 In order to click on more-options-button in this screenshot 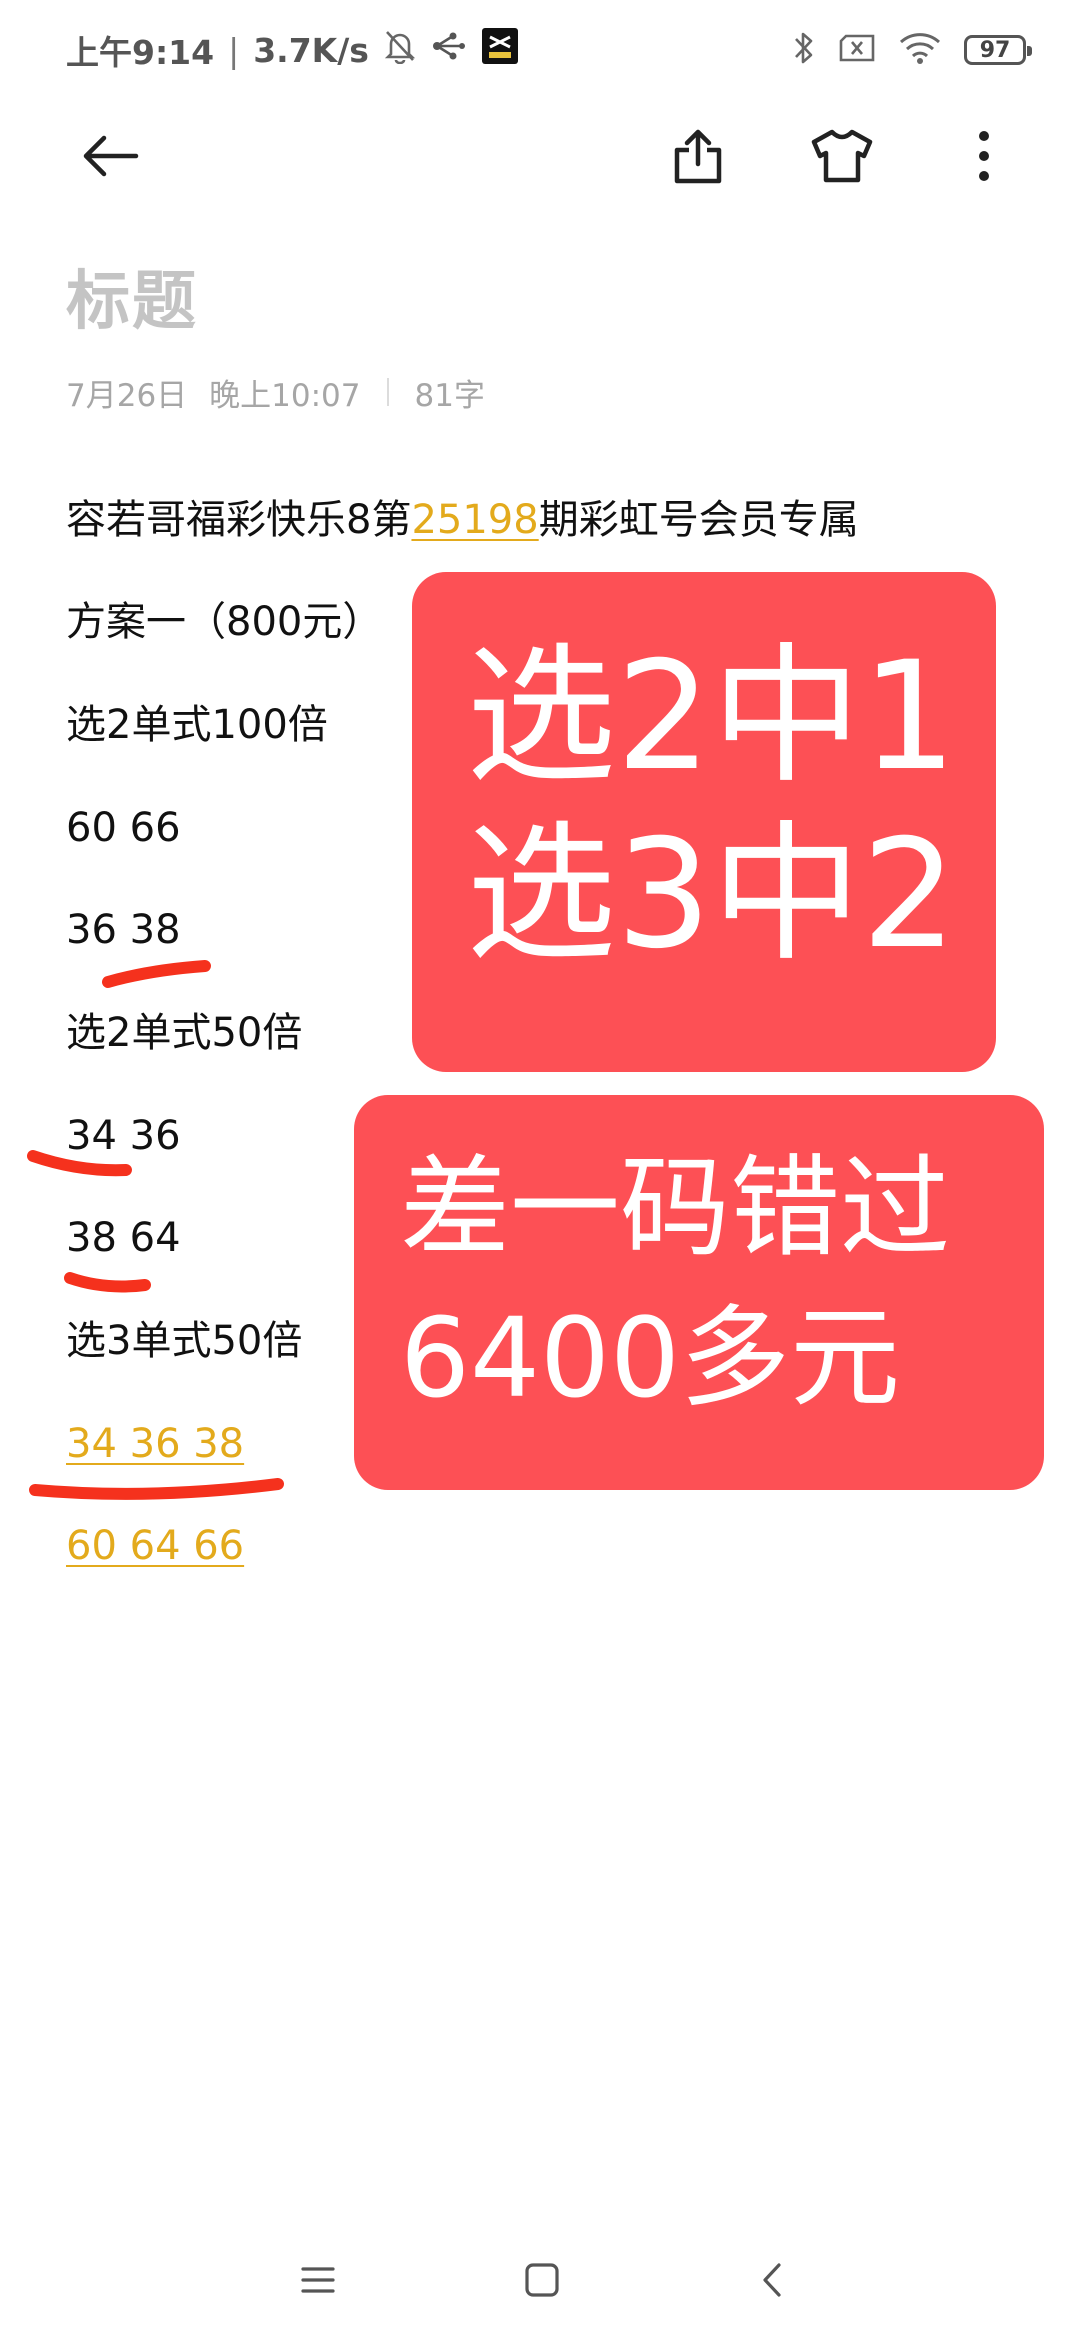, I will do `click(984, 158)`.